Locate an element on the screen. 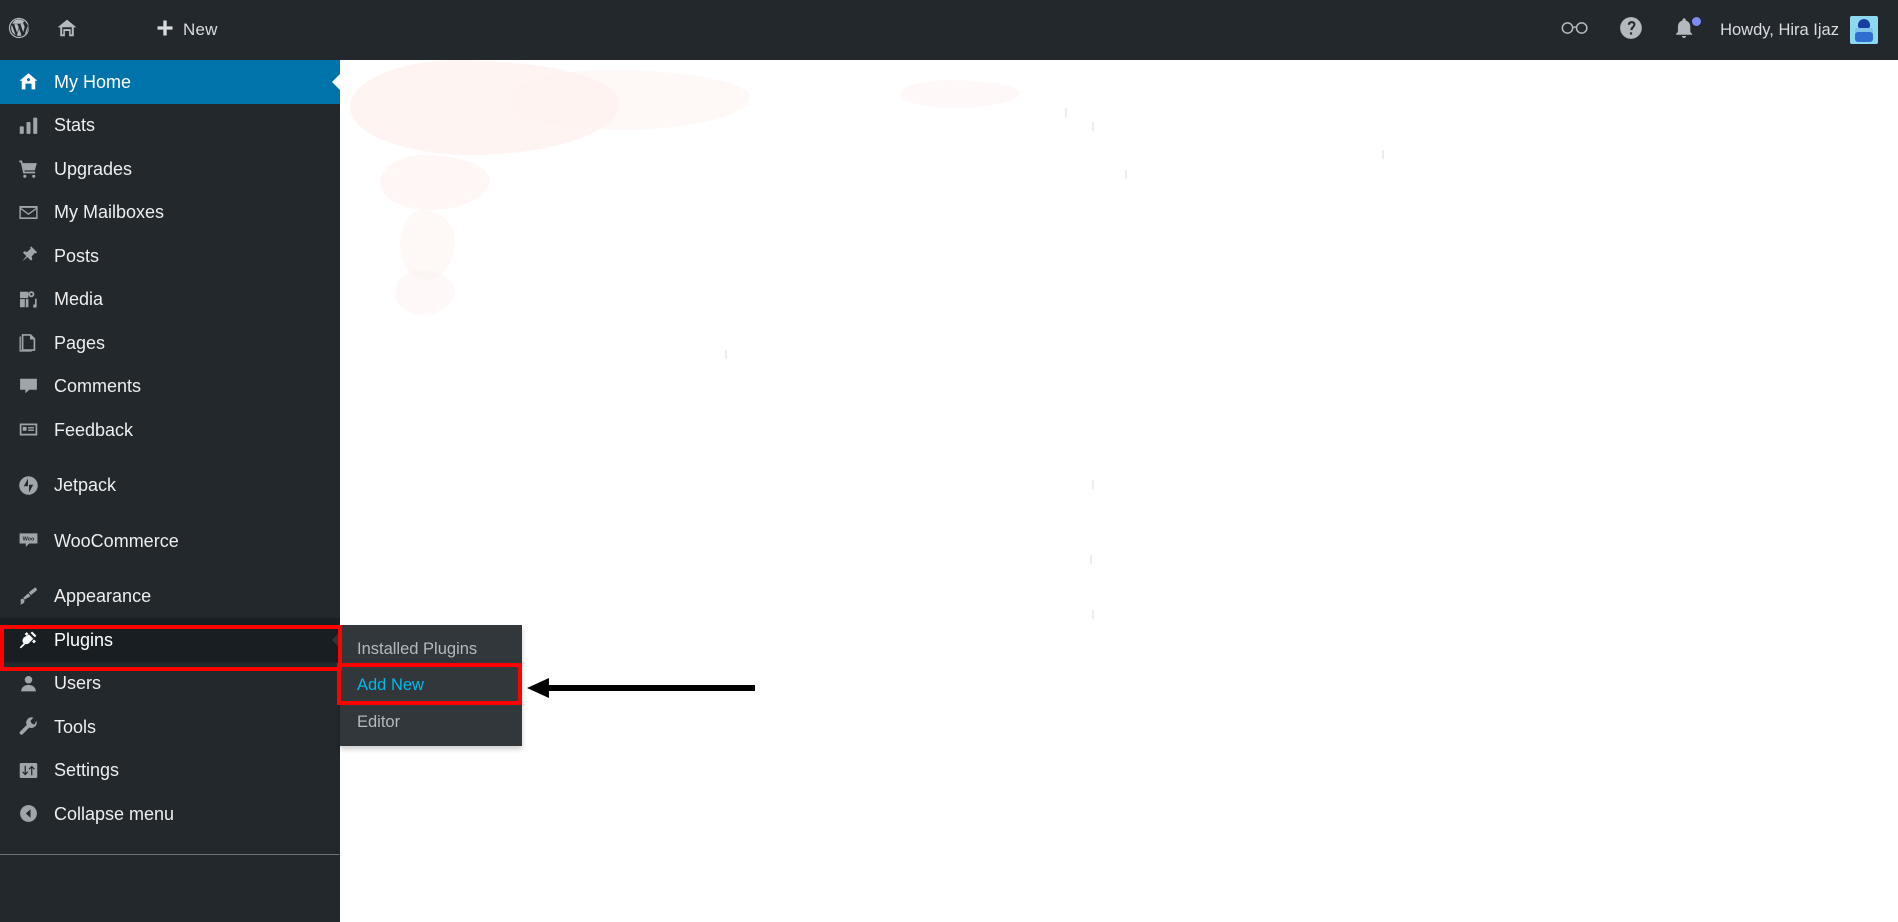  sidebar-item-label: Posts is located at coordinates (77, 255).